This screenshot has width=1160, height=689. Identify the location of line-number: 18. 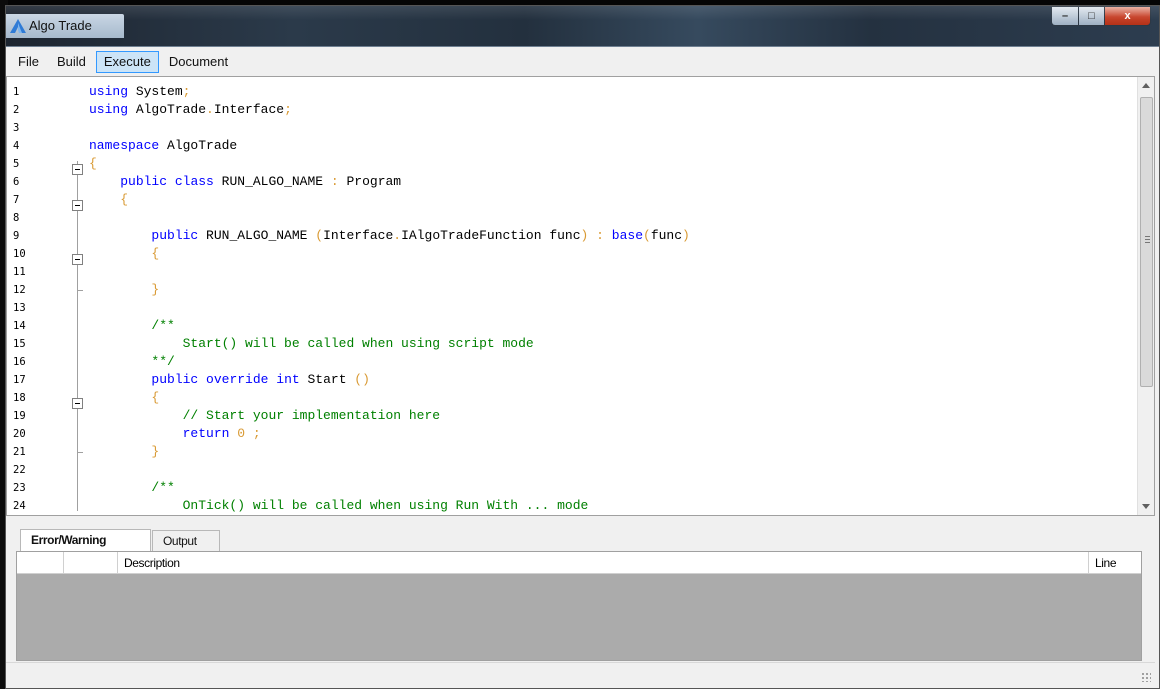
(19, 398).